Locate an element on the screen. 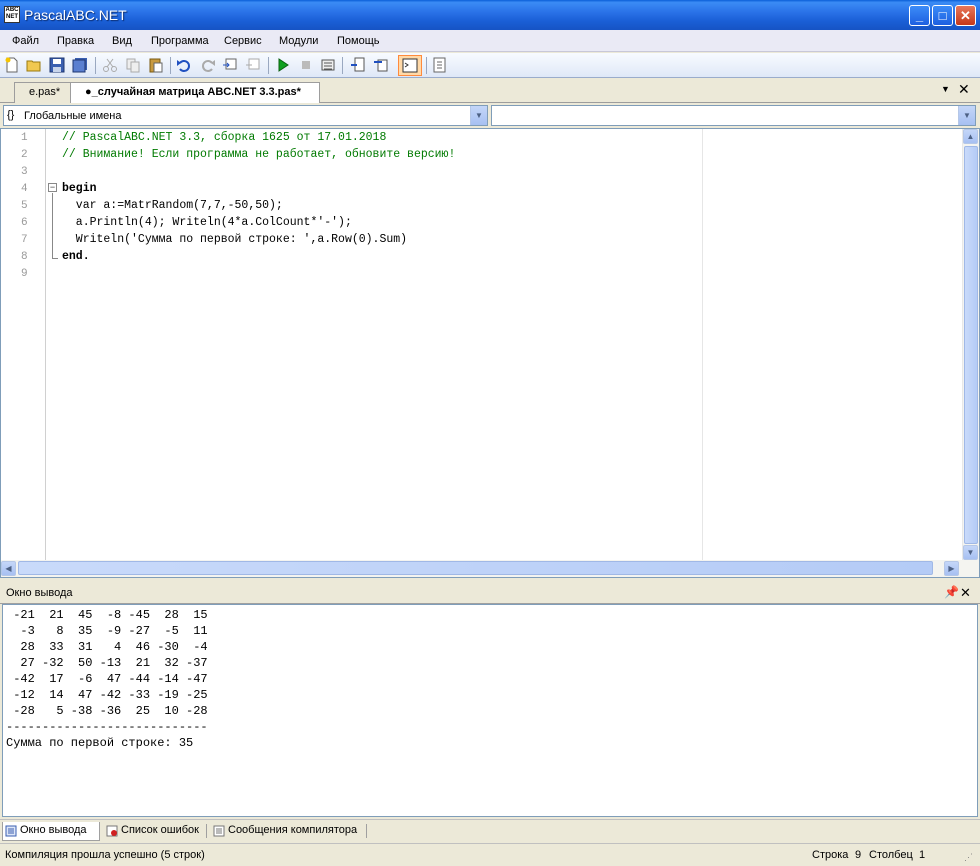 This screenshot has width=980, height=866. save-all-icon is located at coordinates (80, 65).